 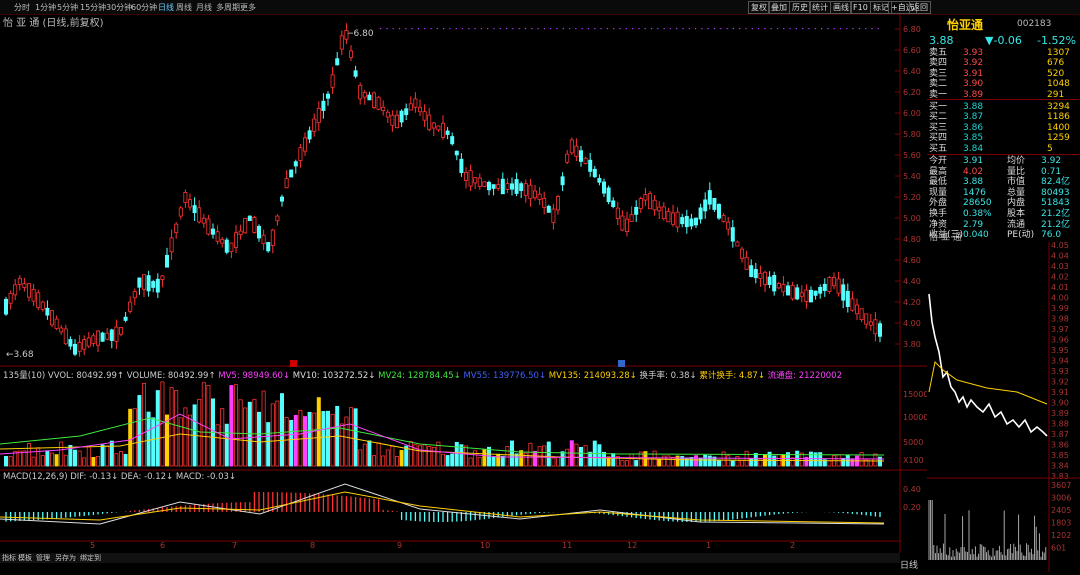 I want to click on macd-dea-line, so click(x=442, y=507).